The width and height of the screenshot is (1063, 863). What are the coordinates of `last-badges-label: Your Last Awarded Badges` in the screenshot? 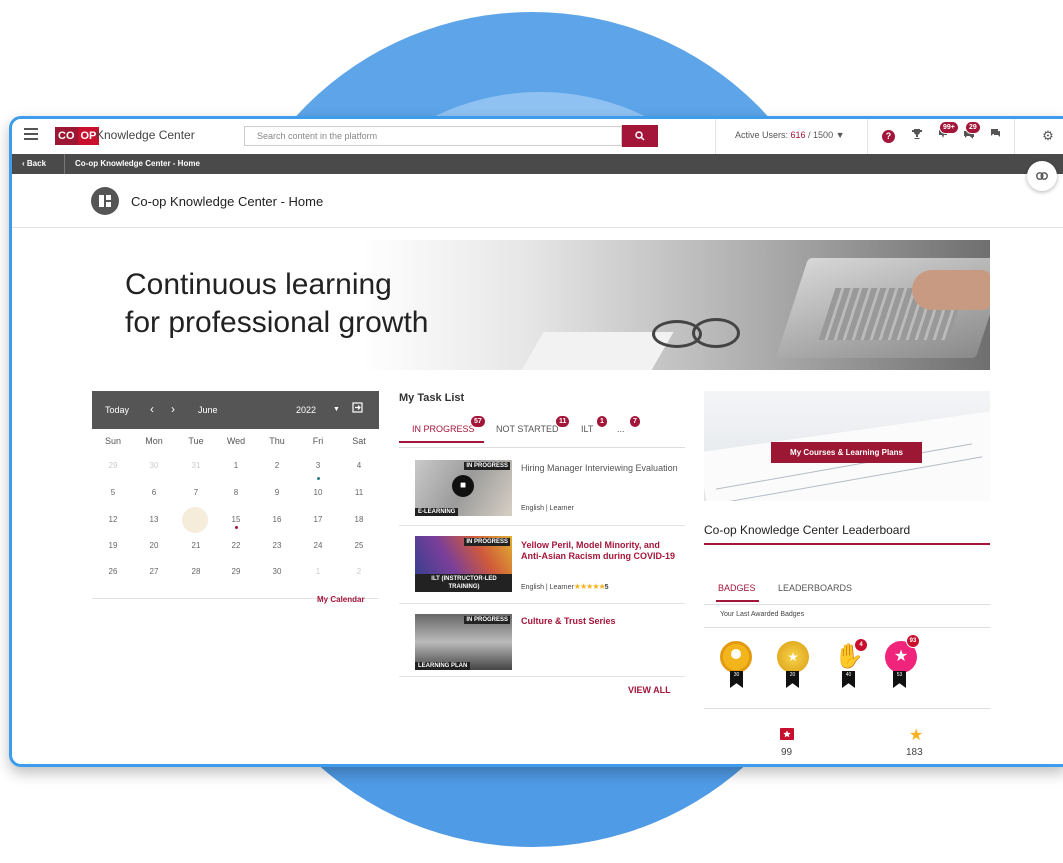 It's located at (762, 614).